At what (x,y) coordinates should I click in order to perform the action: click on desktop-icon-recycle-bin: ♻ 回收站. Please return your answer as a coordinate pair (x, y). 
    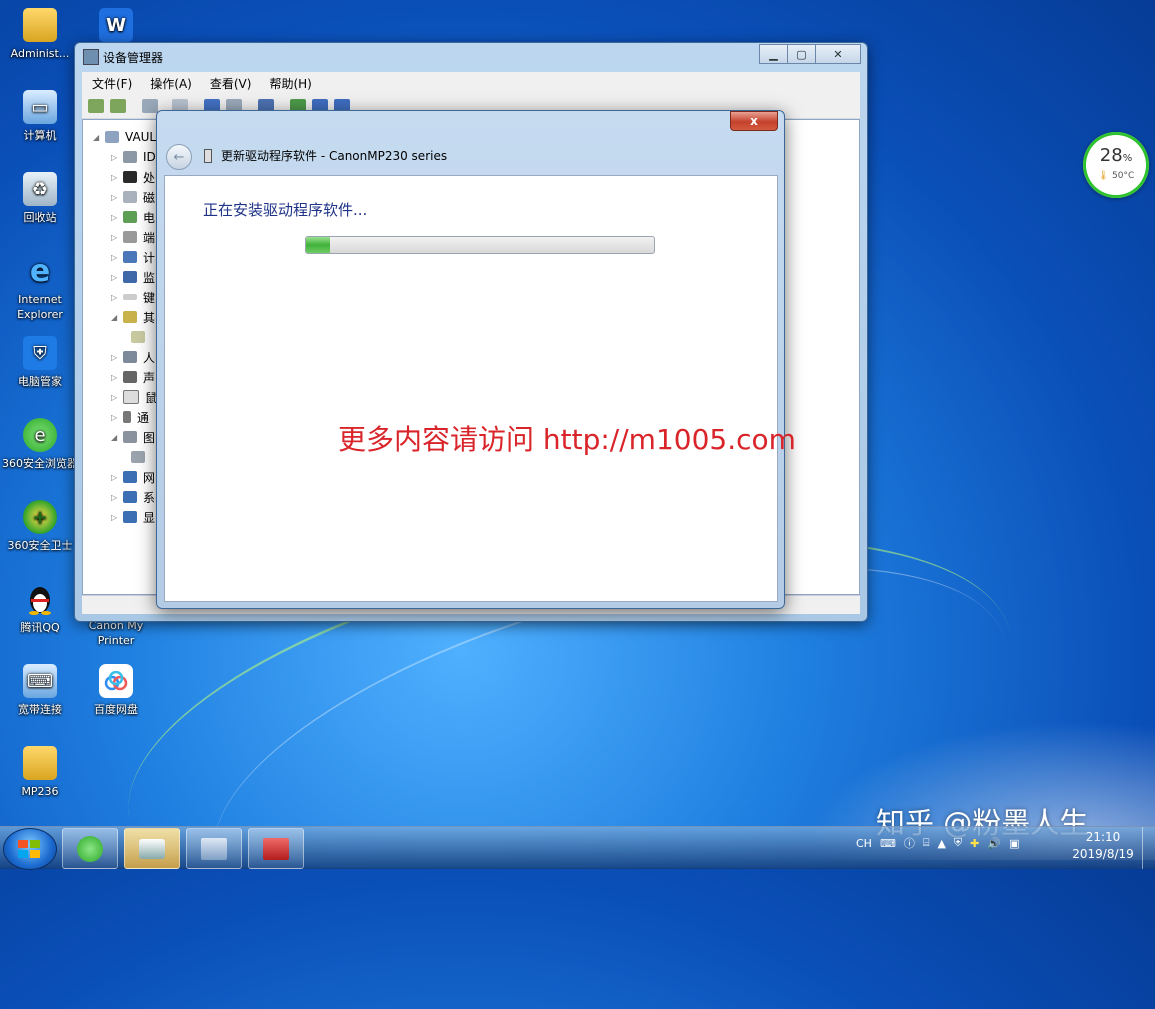
    Looking at the image, I should click on (40, 198).